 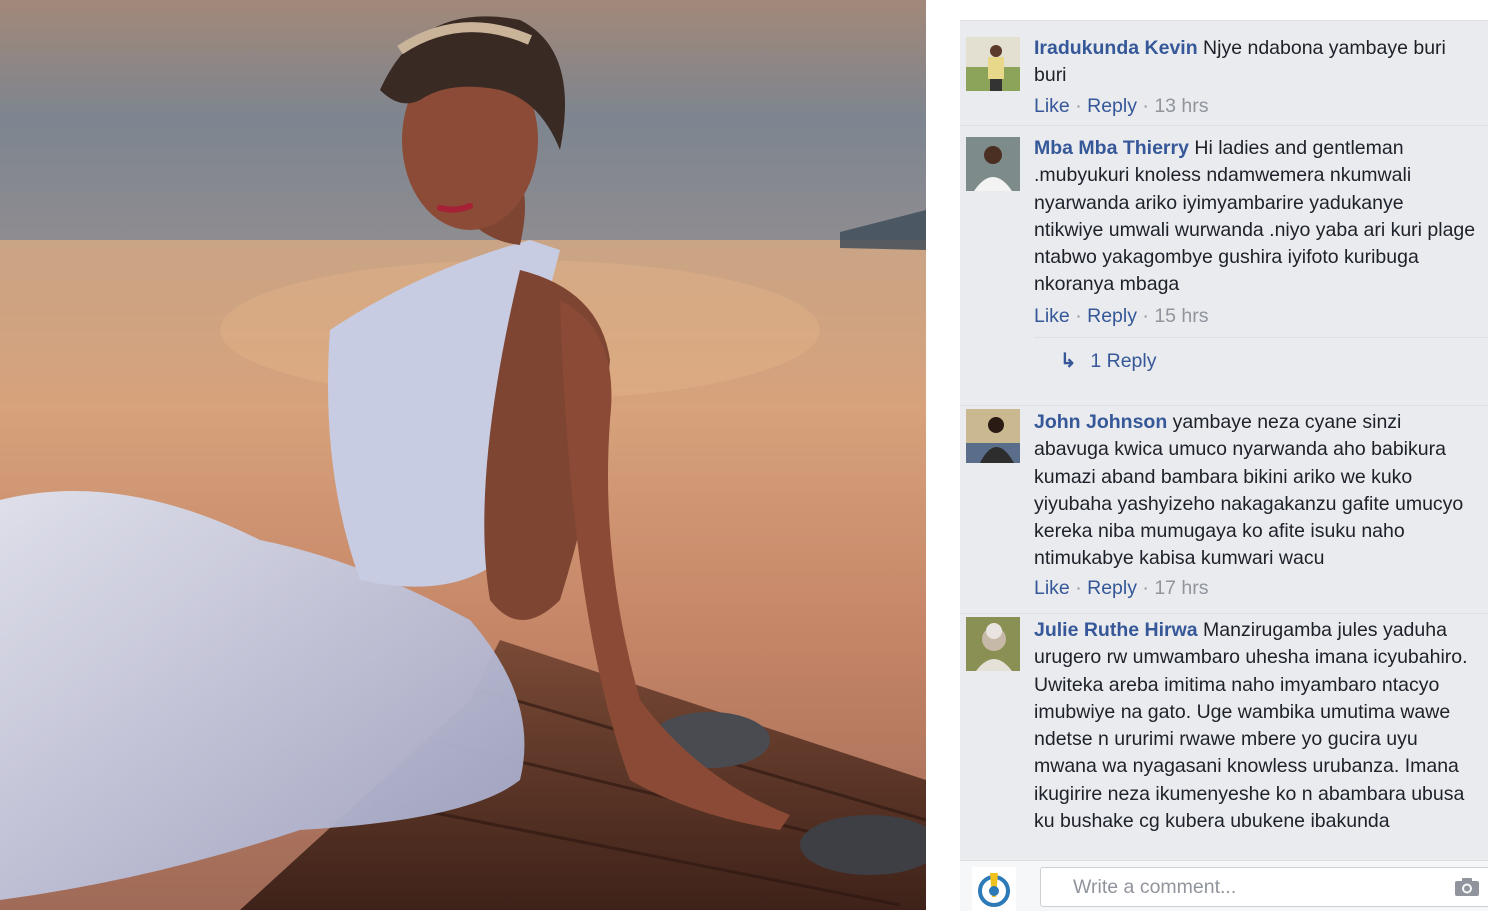 What do you see at coordinates (1068, 361) in the screenshot?
I see `reply-arrow-icon: ↳` at bounding box center [1068, 361].